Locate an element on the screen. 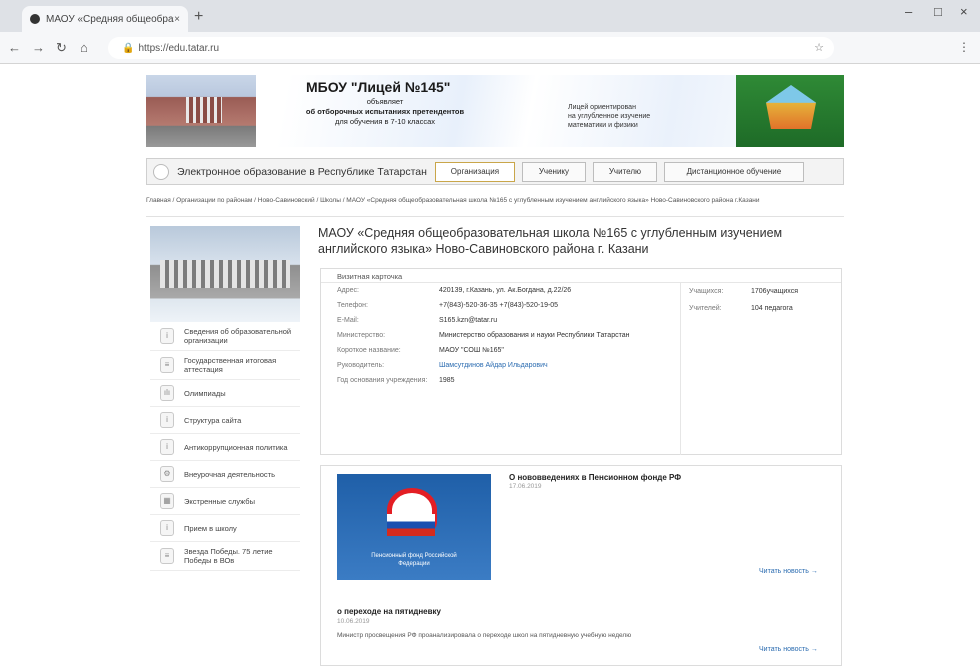 This screenshot has width=980, height=666. banner-logo is located at coordinates (790, 111).